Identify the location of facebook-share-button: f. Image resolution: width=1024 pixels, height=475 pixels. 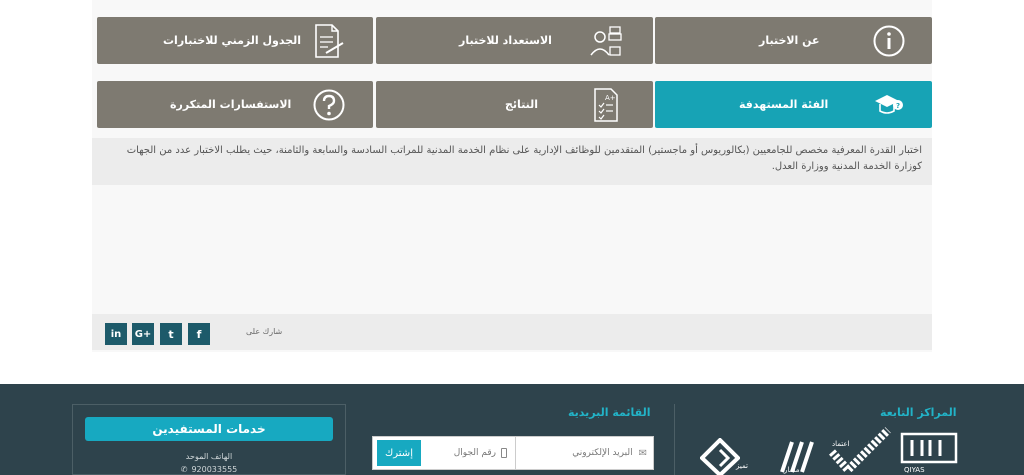
(199, 334).